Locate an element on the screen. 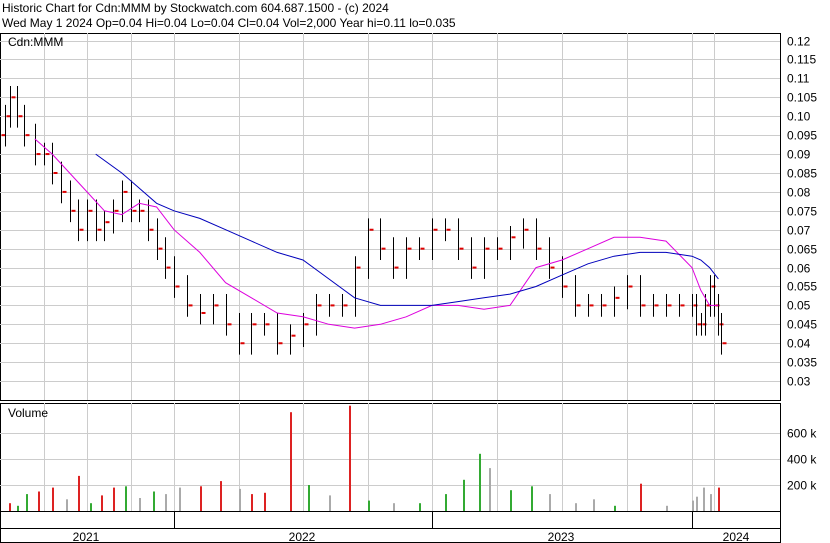 Image resolution: width=830 pixels, height=543 pixels. year-axis-frame is located at coordinates (390, 527).